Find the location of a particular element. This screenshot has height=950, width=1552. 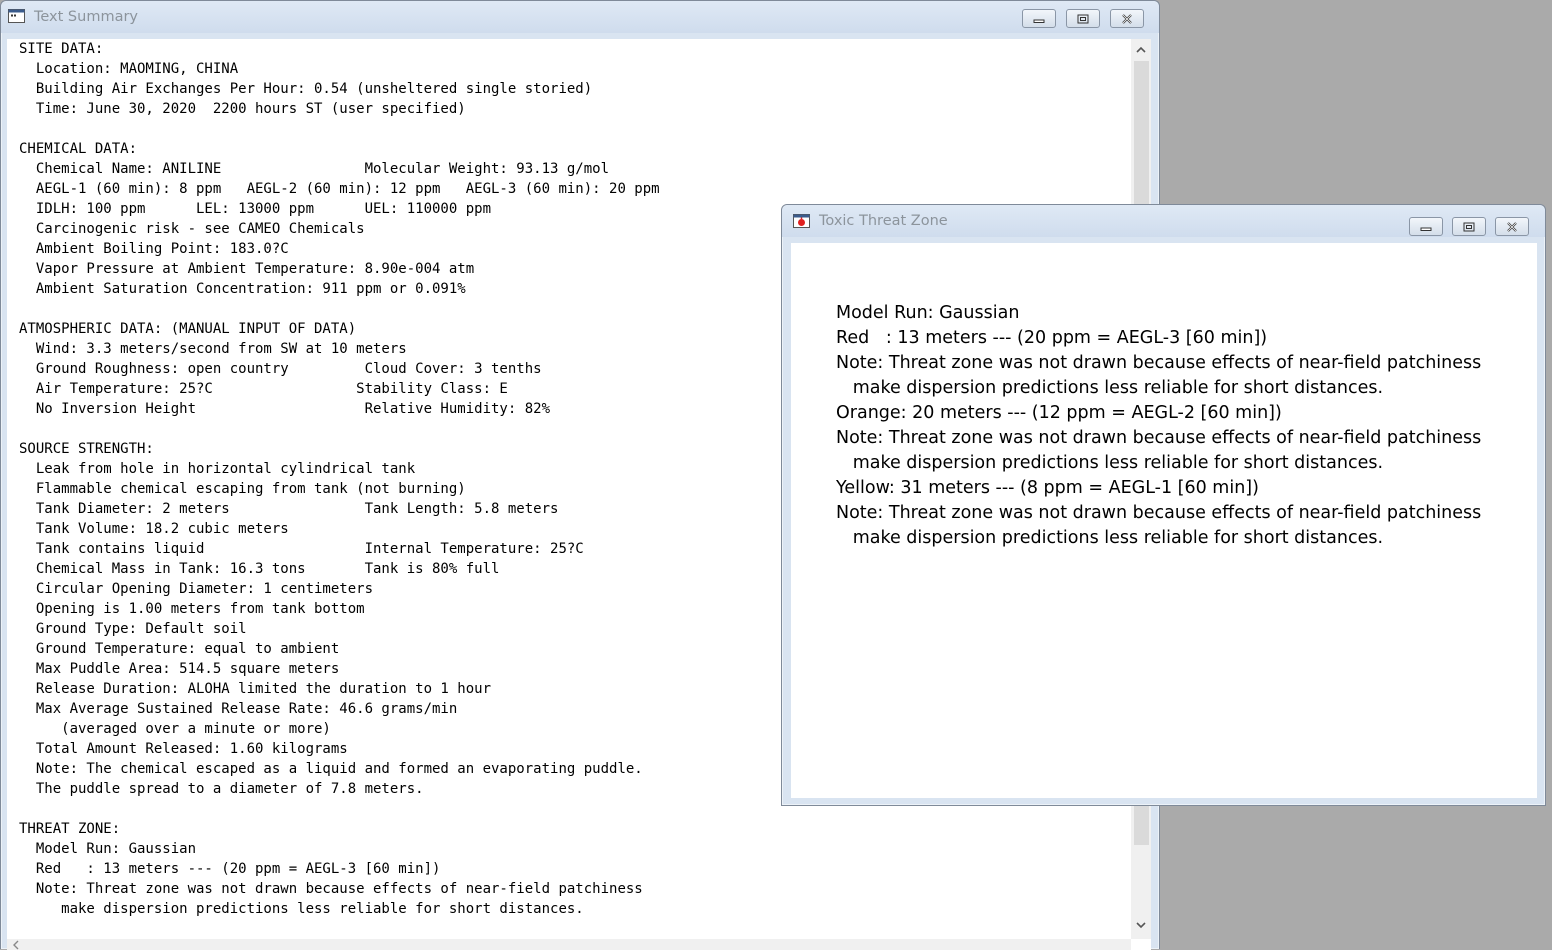

text-summary-titlebar: Text Summary is located at coordinates (580, 17).